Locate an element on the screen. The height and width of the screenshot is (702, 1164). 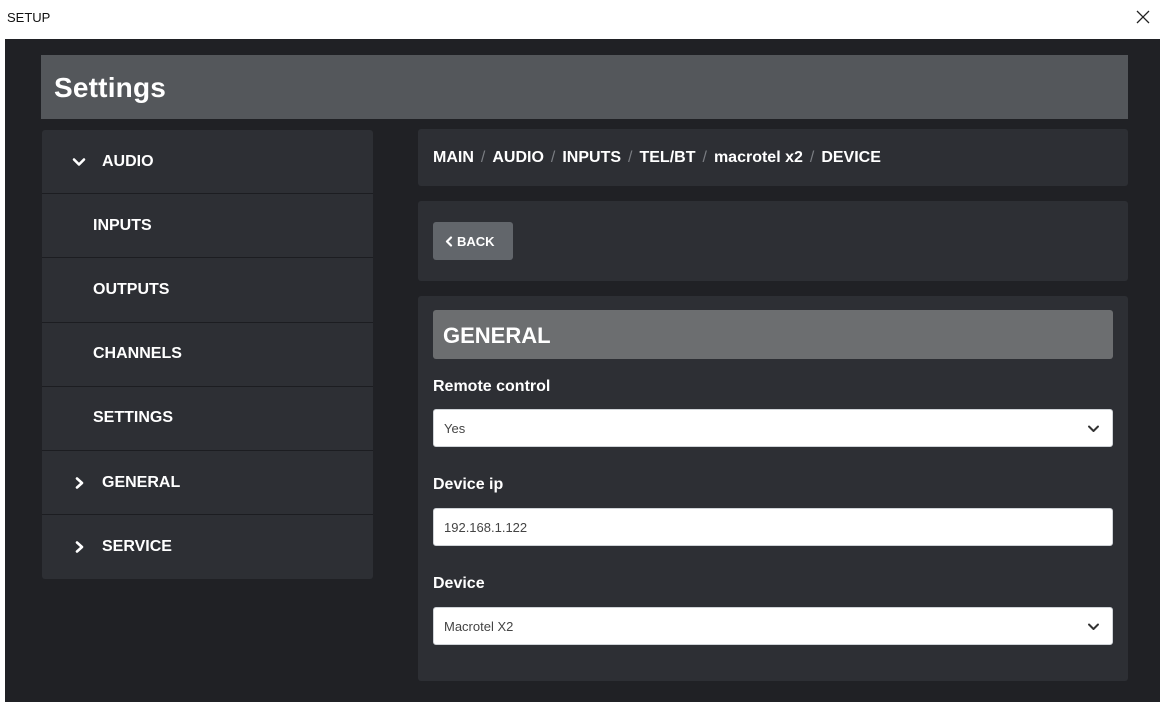
sidebar-item-channels: CHANNELS is located at coordinates (207, 355).